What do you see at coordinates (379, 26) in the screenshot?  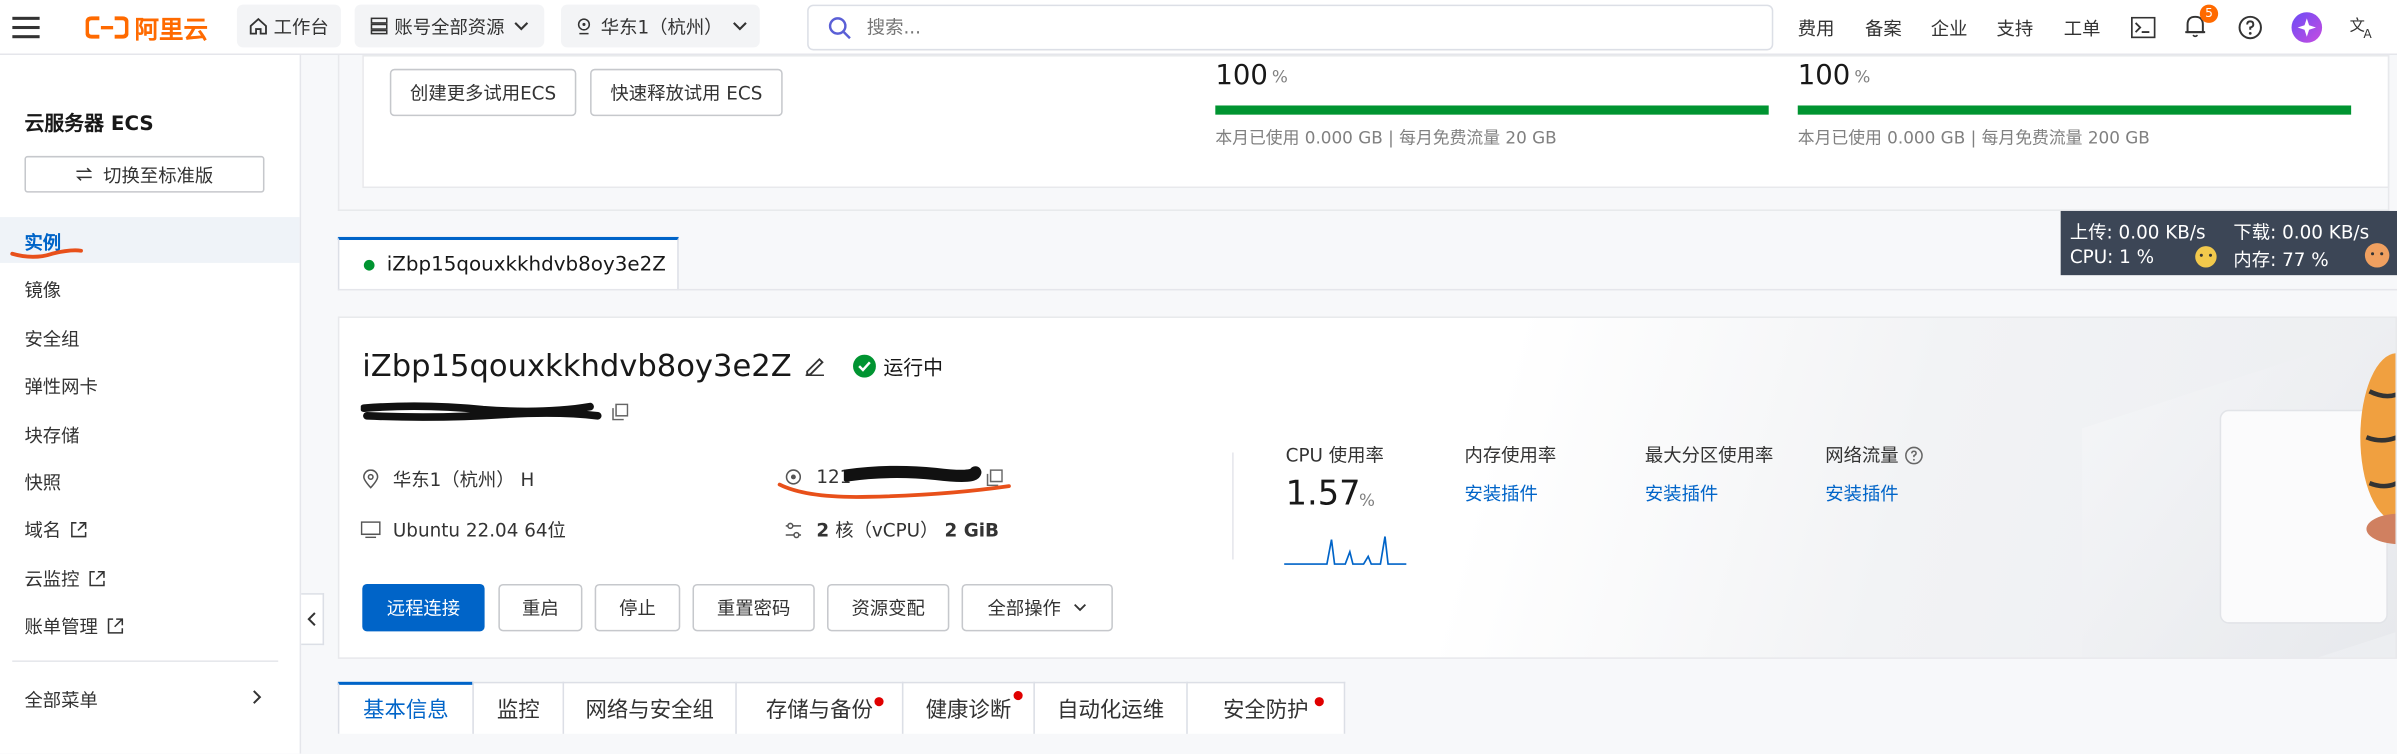 I see `stack-icon` at bounding box center [379, 26].